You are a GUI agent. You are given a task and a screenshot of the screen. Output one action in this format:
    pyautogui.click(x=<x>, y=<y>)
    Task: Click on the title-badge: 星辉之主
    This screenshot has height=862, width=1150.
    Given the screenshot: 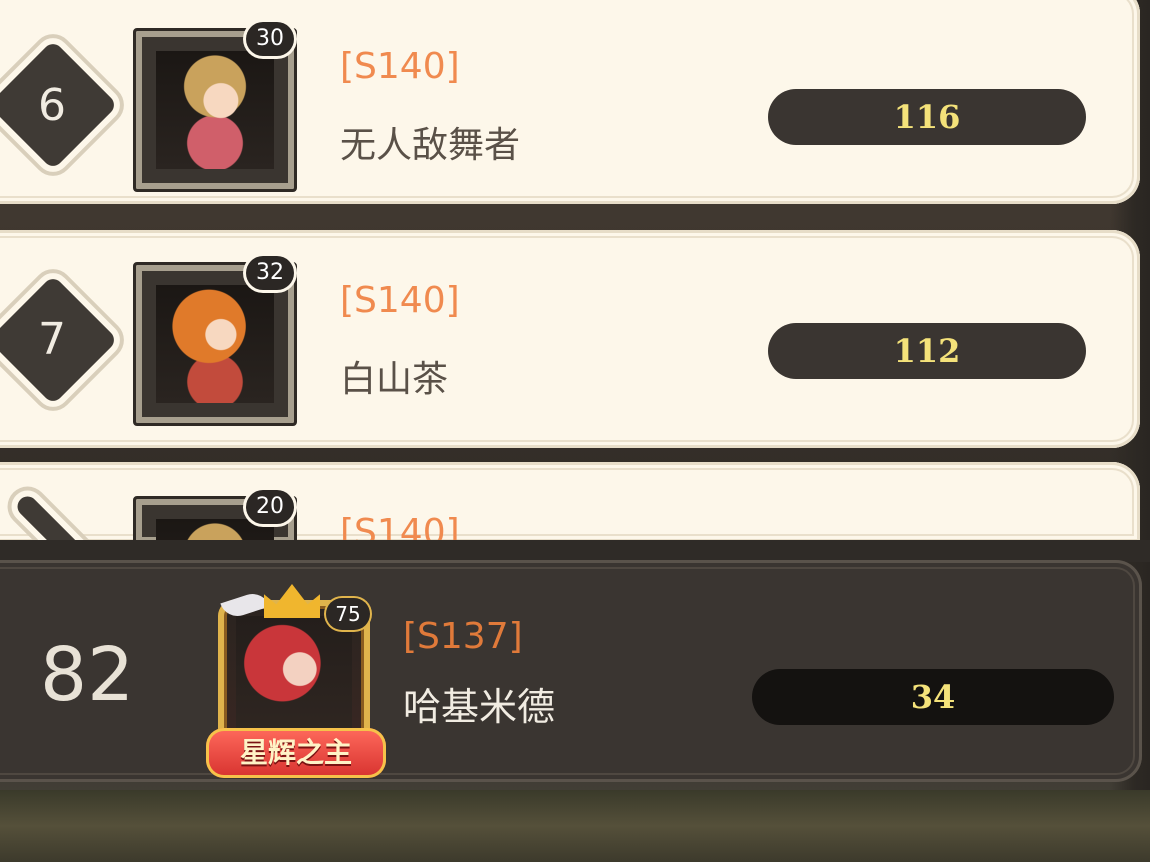 What is the action you would take?
    pyautogui.click(x=296, y=753)
    